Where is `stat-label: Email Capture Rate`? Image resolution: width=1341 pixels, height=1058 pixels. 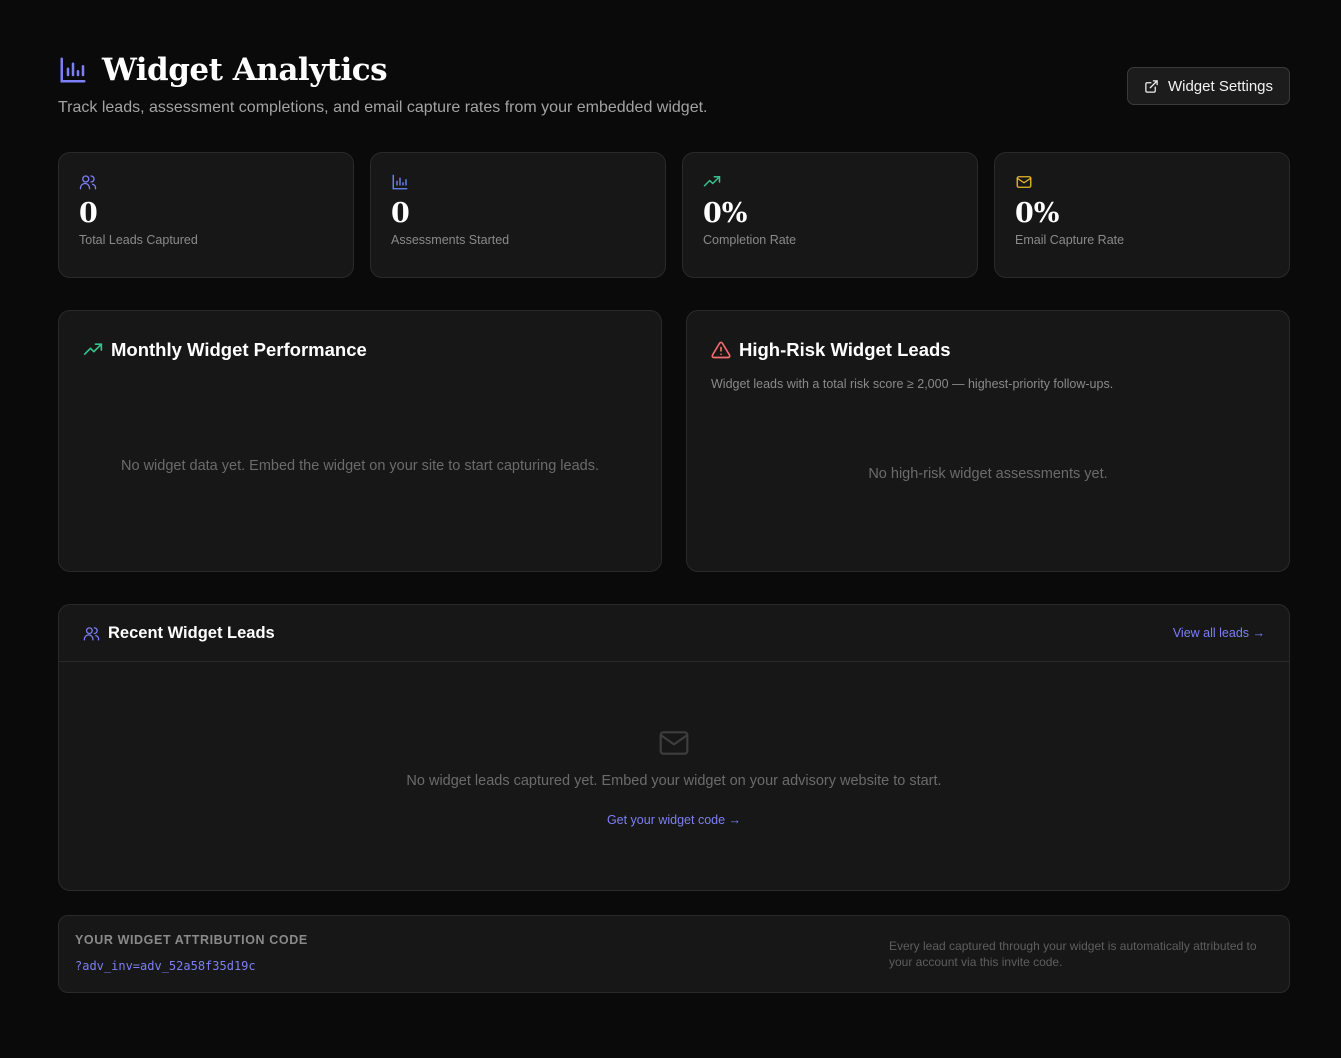
stat-label: Email Capture Rate is located at coordinates (1070, 240).